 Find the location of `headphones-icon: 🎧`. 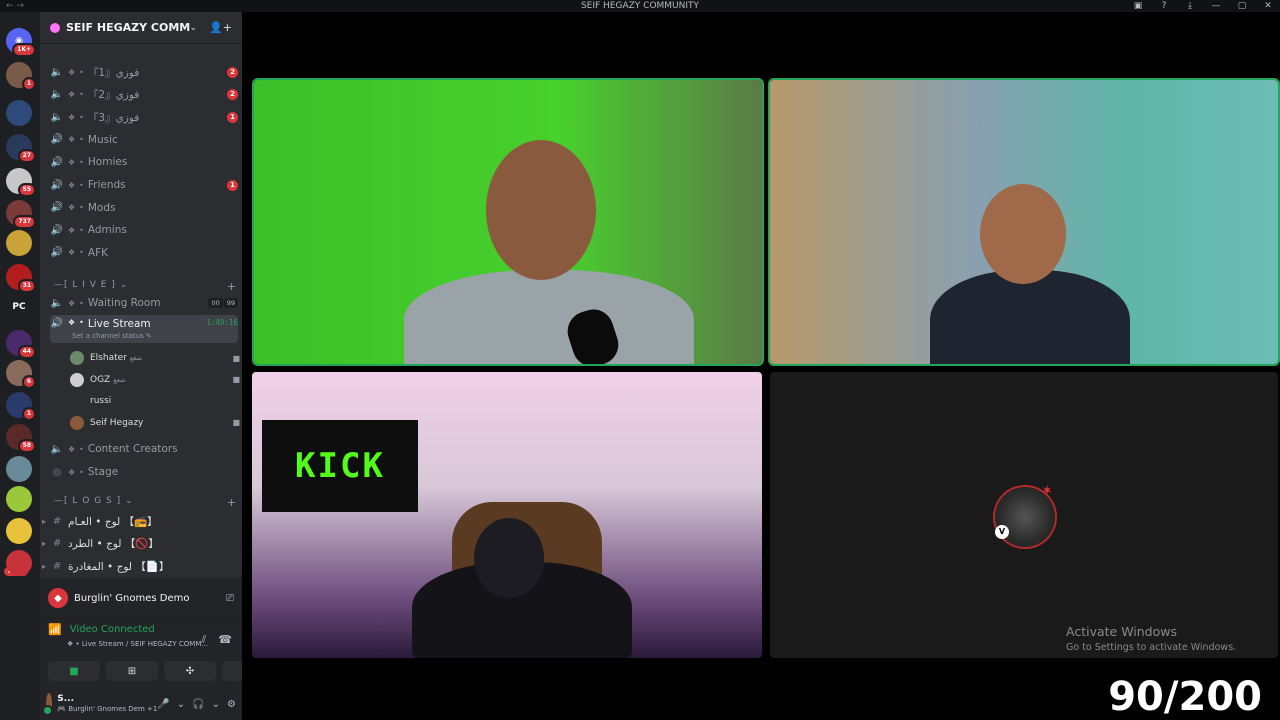

headphones-icon: 🎧 is located at coordinates (198, 704).